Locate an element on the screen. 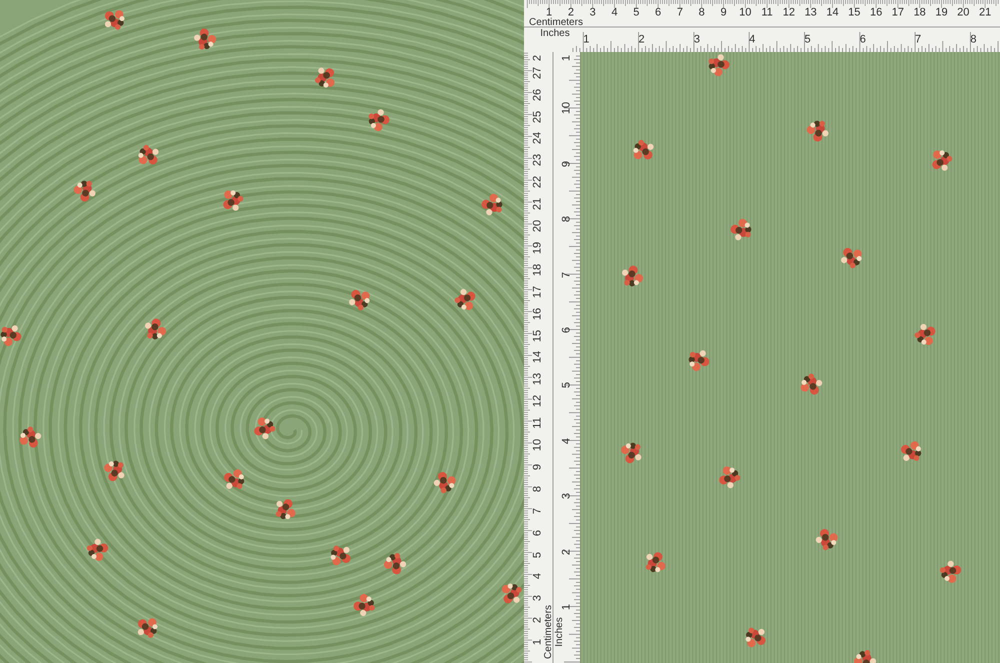  ruler-number: 23 is located at coordinates (538, 160).